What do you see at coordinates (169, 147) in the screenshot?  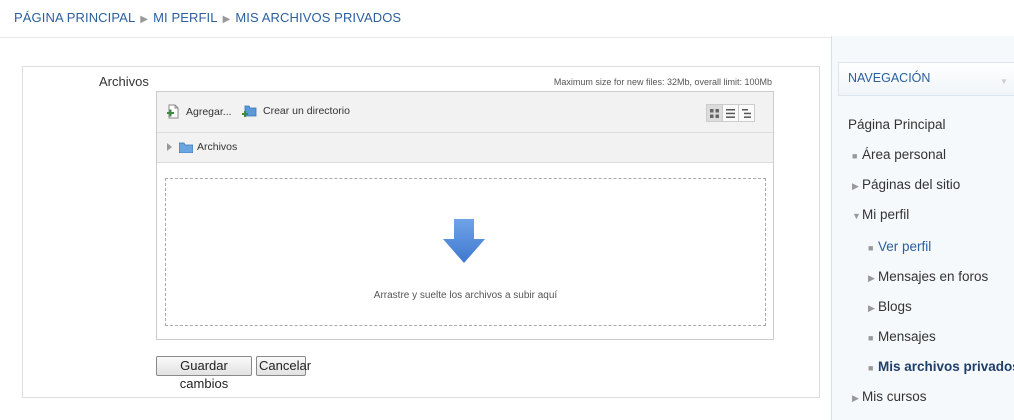 I see `expand-arrow-icon` at bounding box center [169, 147].